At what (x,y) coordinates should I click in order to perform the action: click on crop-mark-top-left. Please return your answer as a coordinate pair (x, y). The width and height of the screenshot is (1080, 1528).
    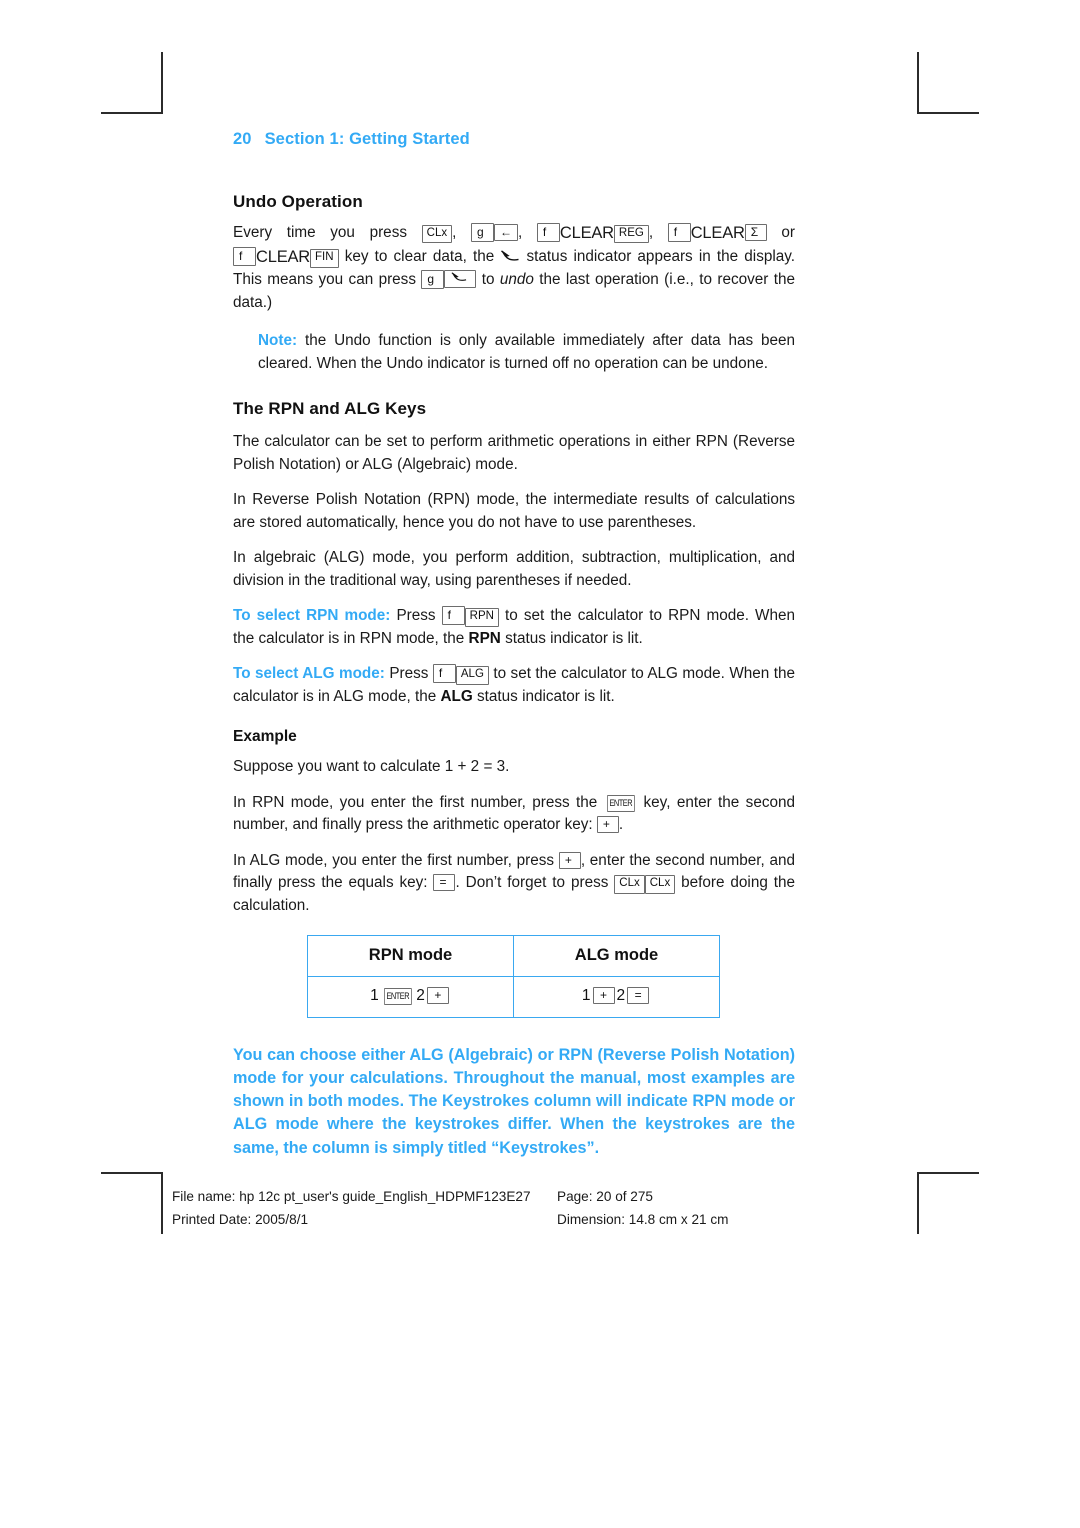
    Looking at the image, I should click on (132, 83).